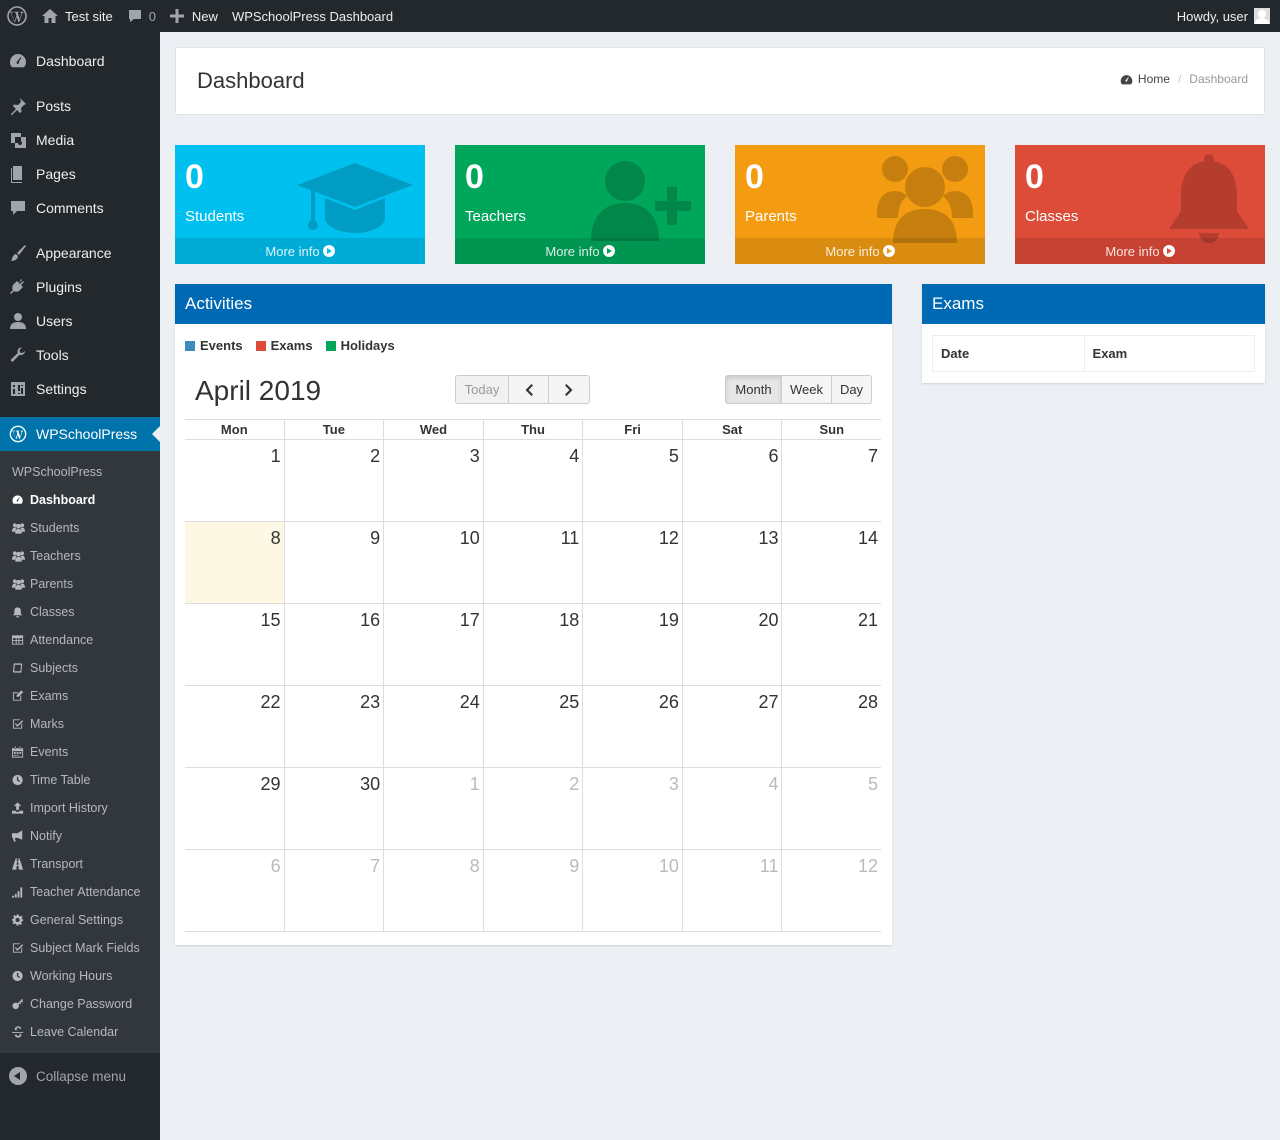 The width and height of the screenshot is (1280, 1140). I want to click on calendar-day-cell: 14, so click(831, 562).